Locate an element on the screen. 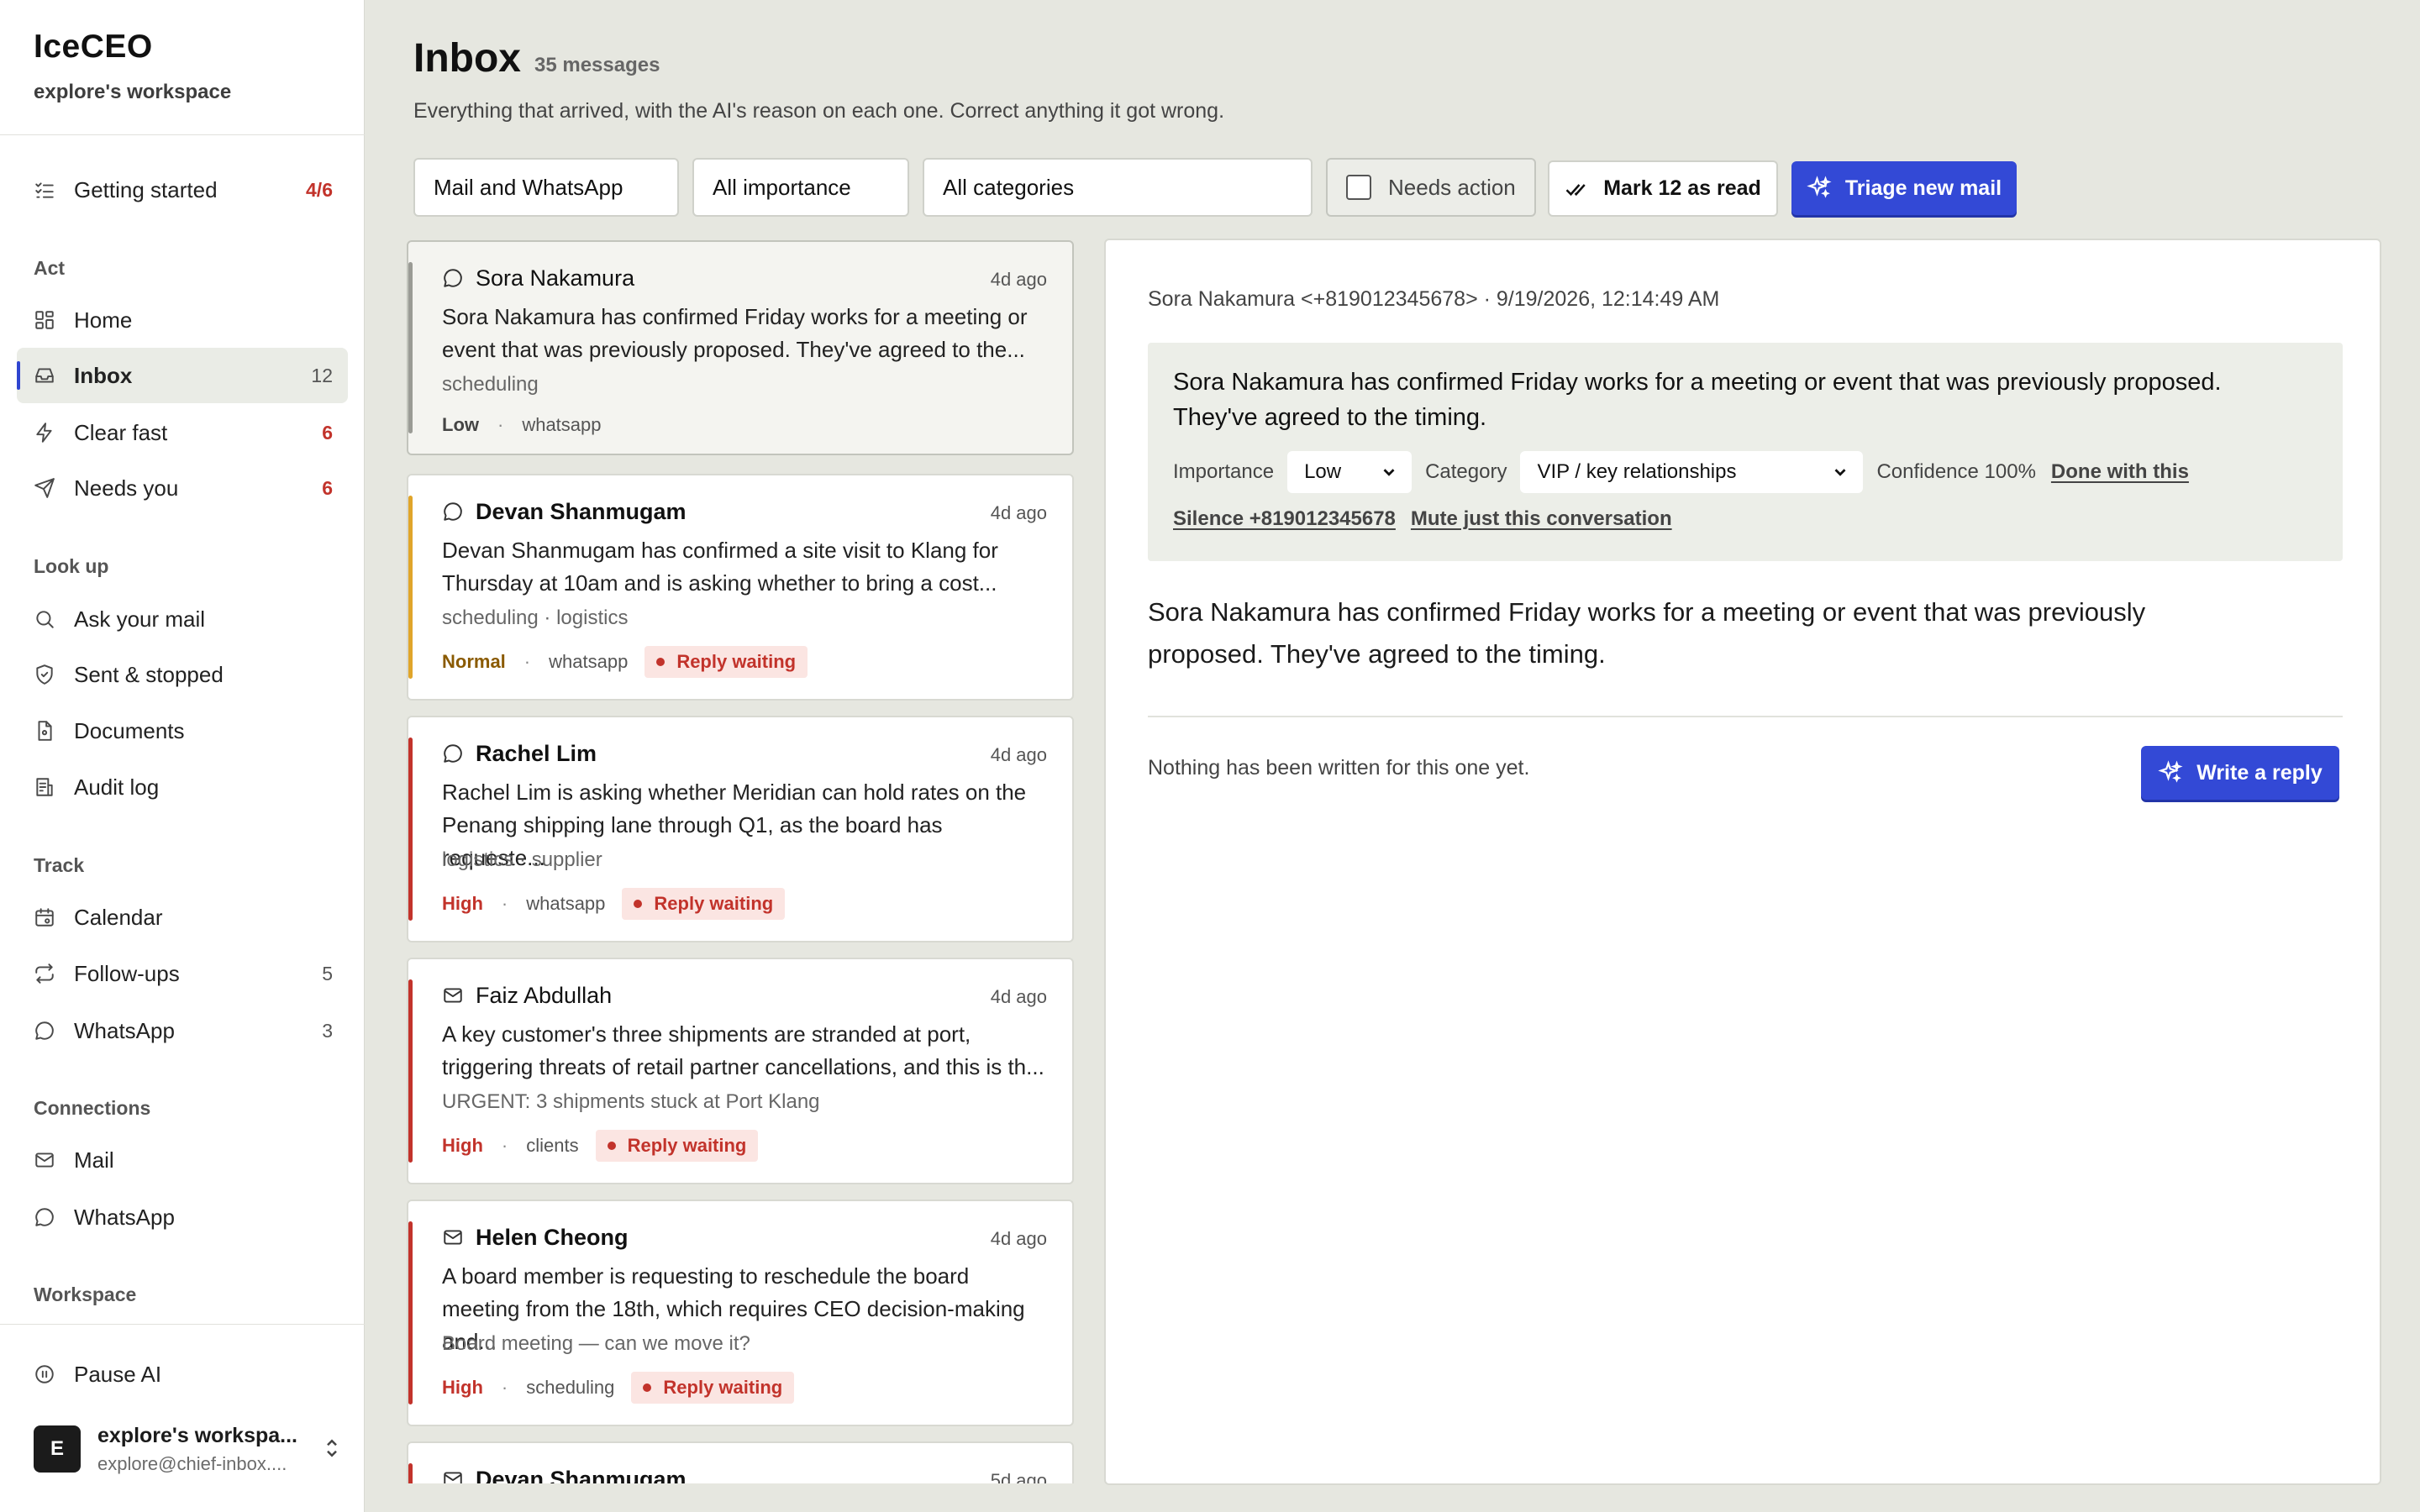  confidence-value: Confidence 100% is located at coordinates (1956, 471).